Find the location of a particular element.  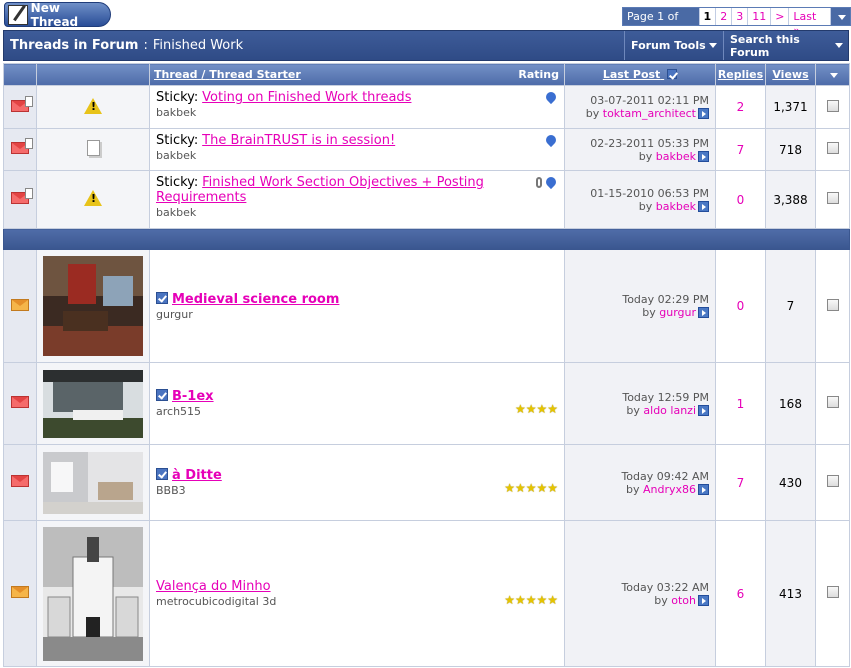

last-post-cell: 03-07-2011 02:11 PM by toktam_architect is located at coordinates (640, 107).